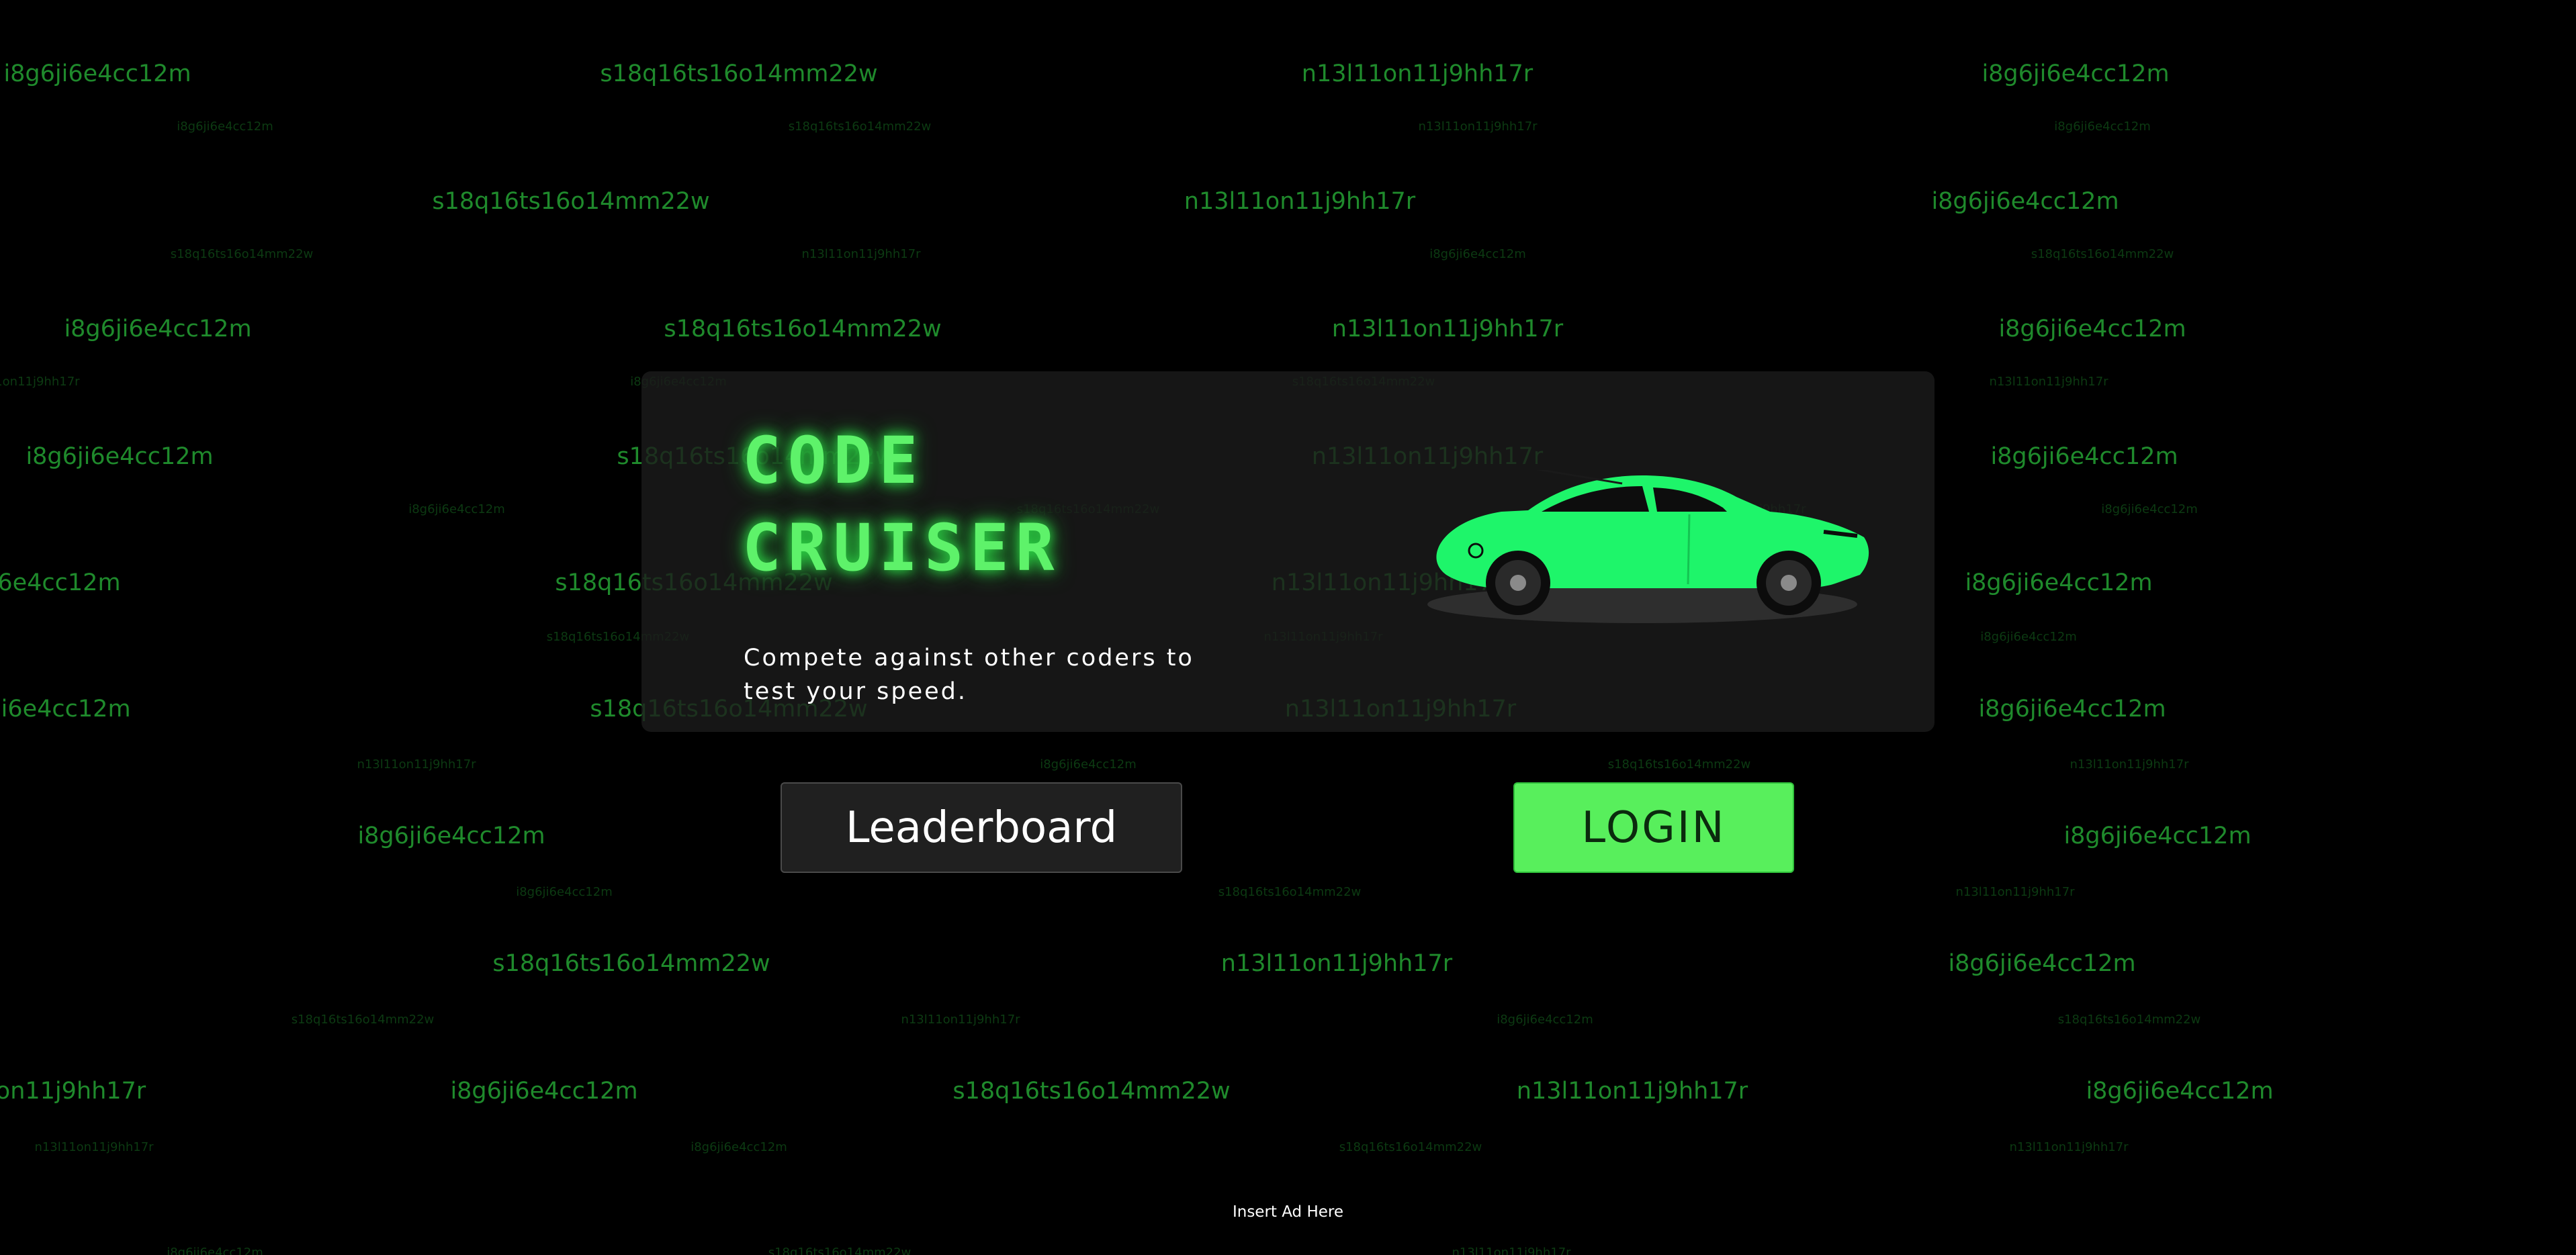 This screenshot has height=1255, width=2576. I want to click on ad-placeholder: Insert Ad Here, so click(1288, 1212).